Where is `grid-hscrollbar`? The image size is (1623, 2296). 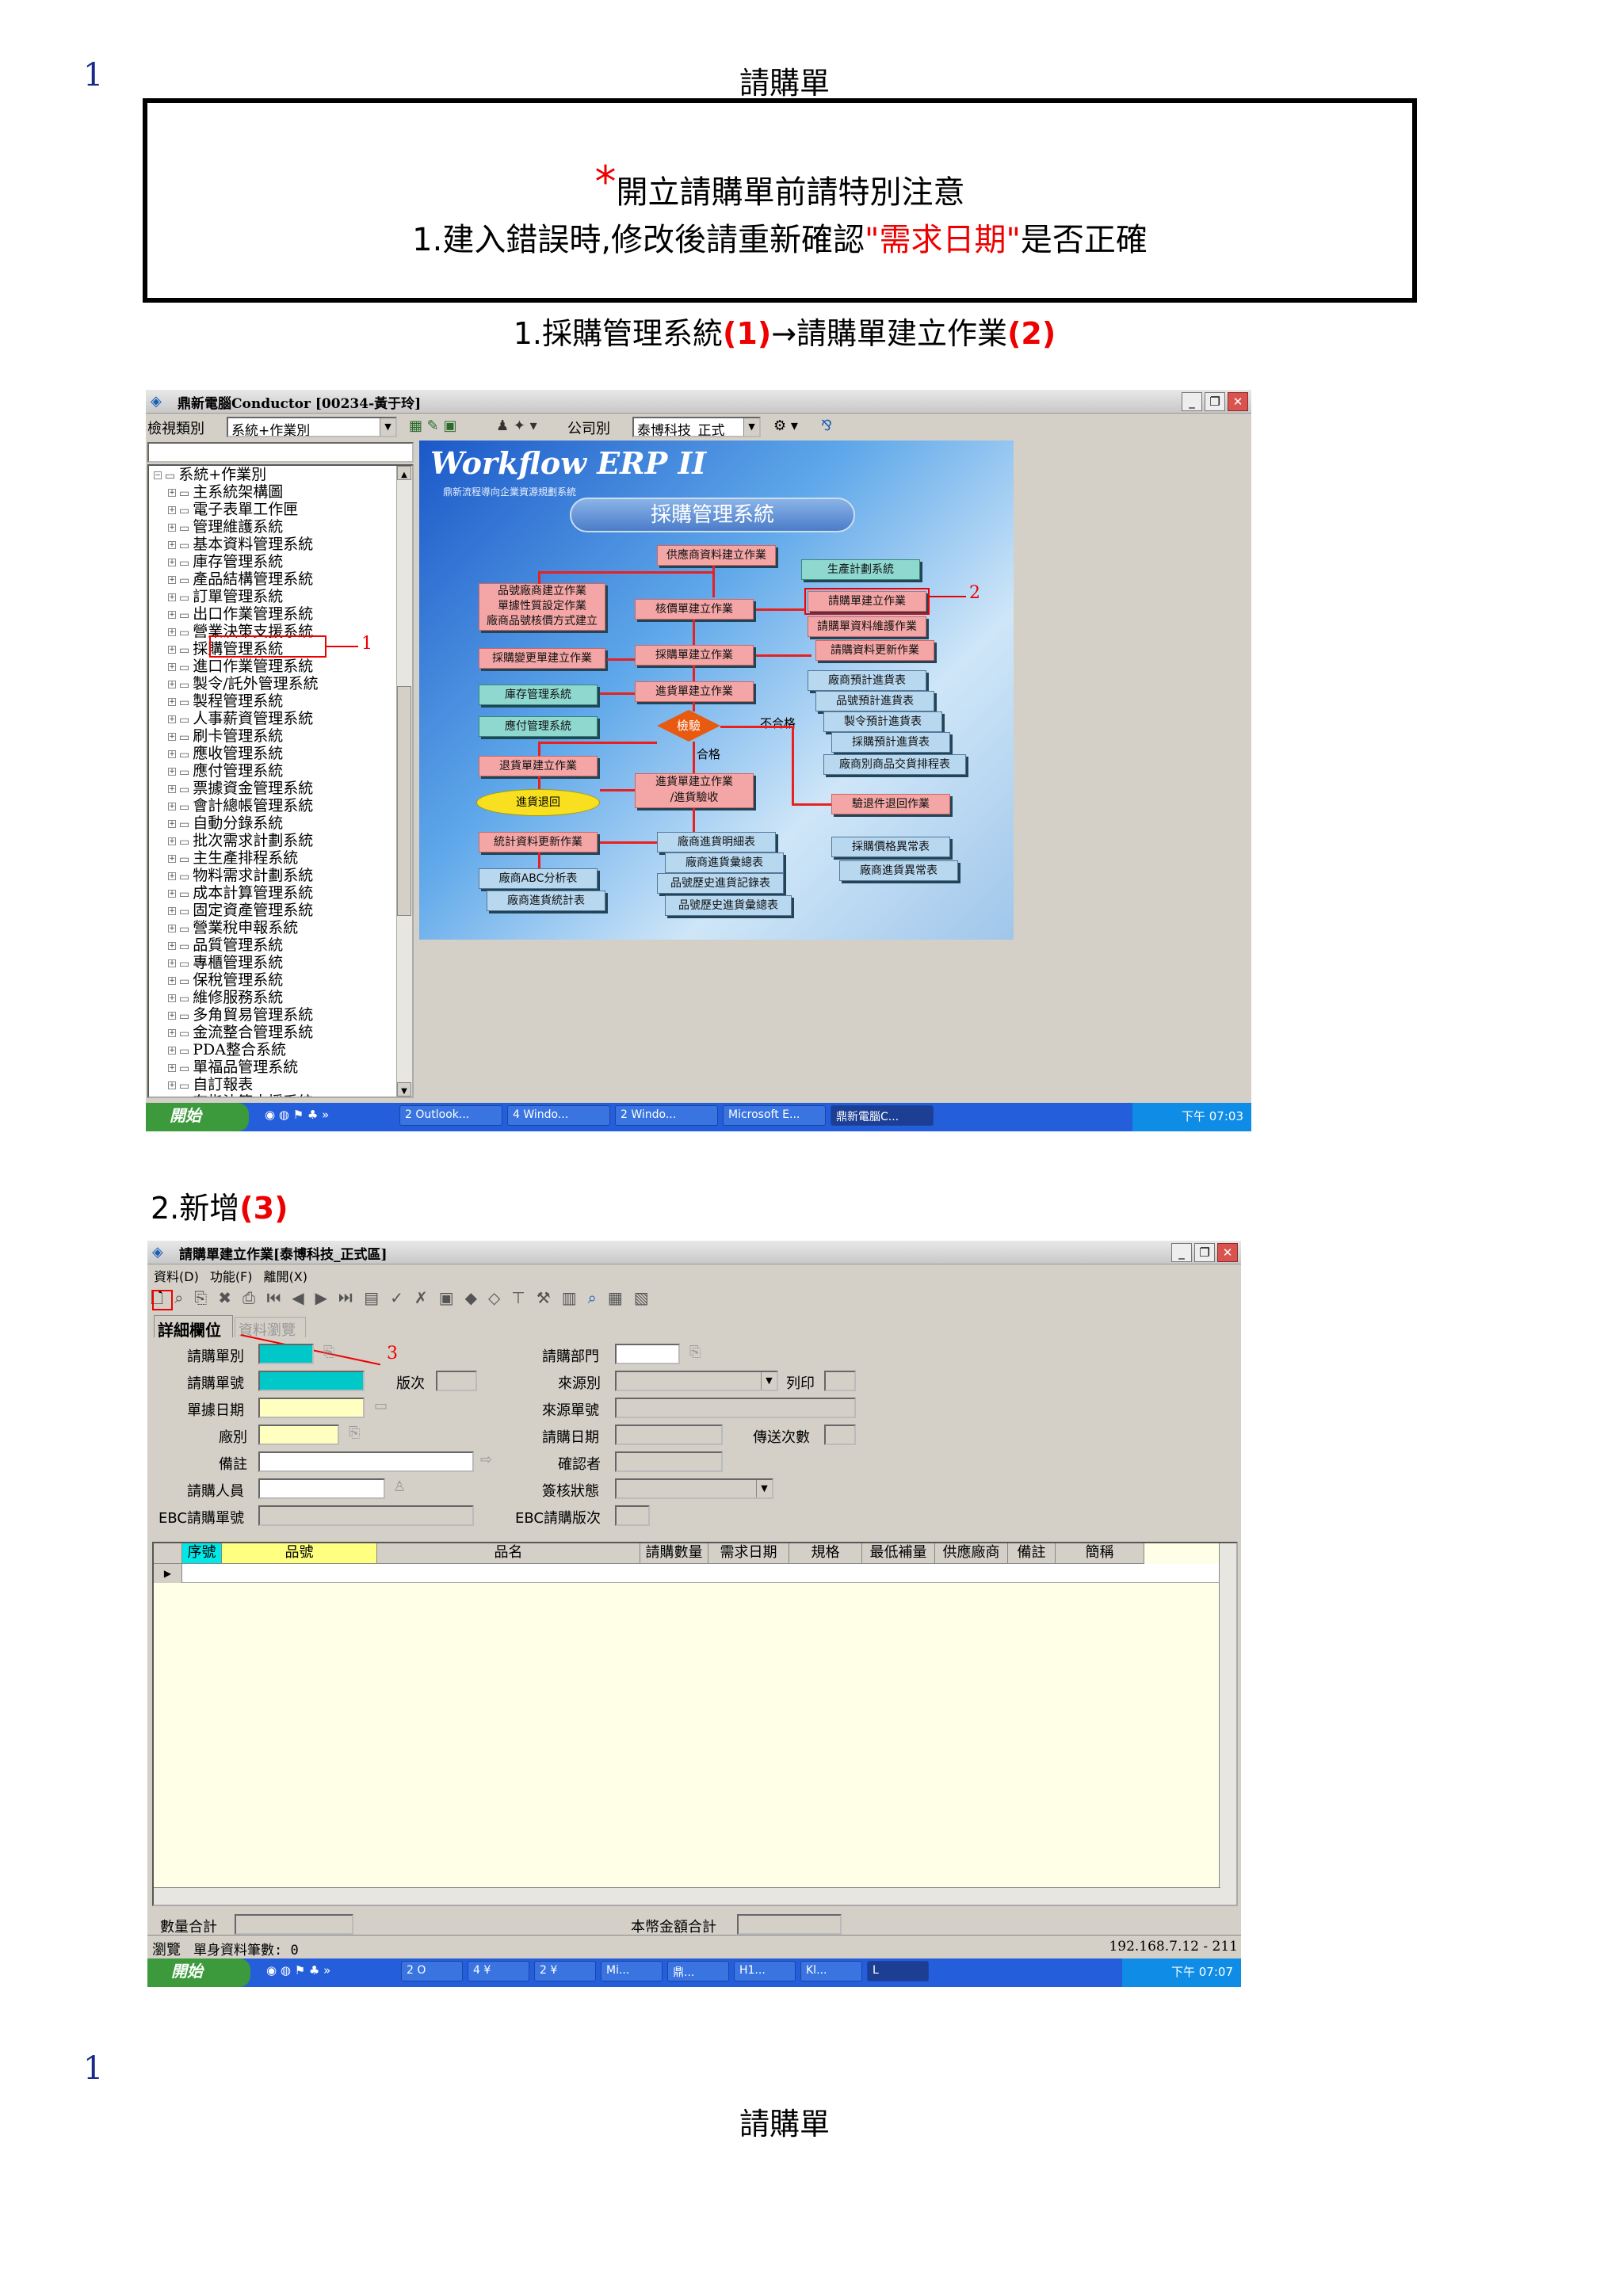 grid-hscrollbar is located at coordinates (687, 1896).